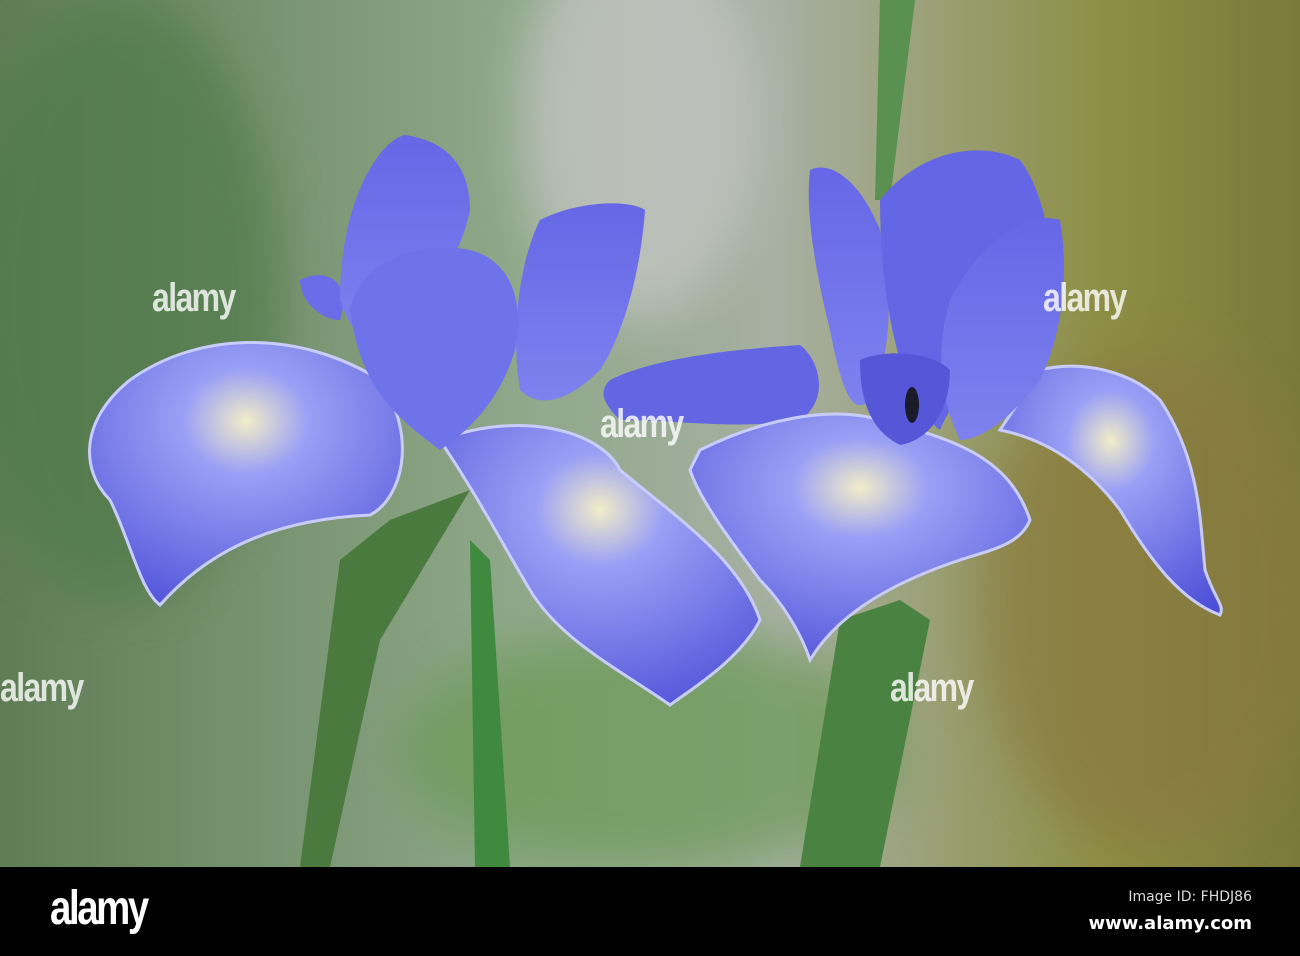 This screenshot has height=956, width=1300. Describe the element at coordinates (99, 908) in the screenshot. I see `alamy-logo: alamy` at that location.